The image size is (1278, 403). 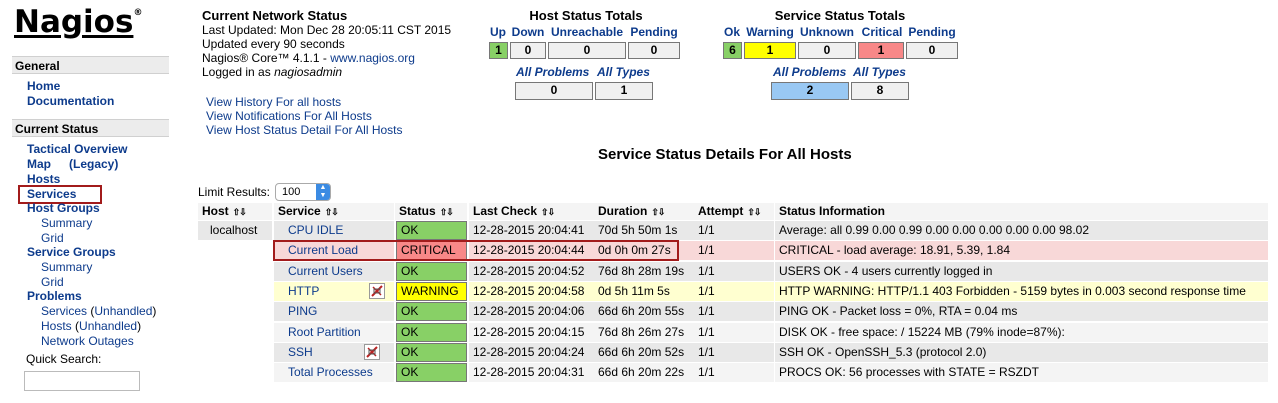 What do you see at coordinates (77, 149) in the screenshot?
I see `nav-tactical-overview: Tactical Overview` at bounding box center [77, 149].